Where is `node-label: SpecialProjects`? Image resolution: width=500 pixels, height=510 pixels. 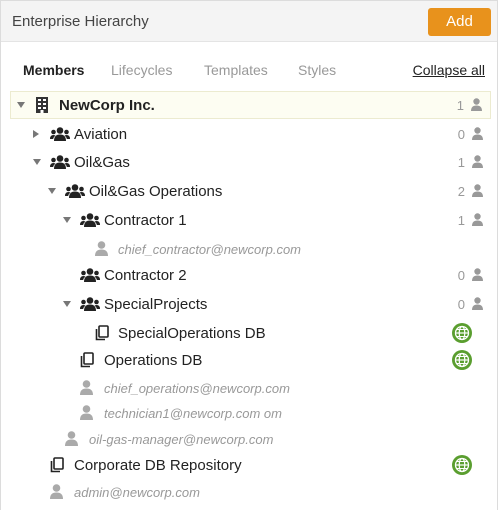 node-label: SpecialProjects is located at coordinates (156, 304).